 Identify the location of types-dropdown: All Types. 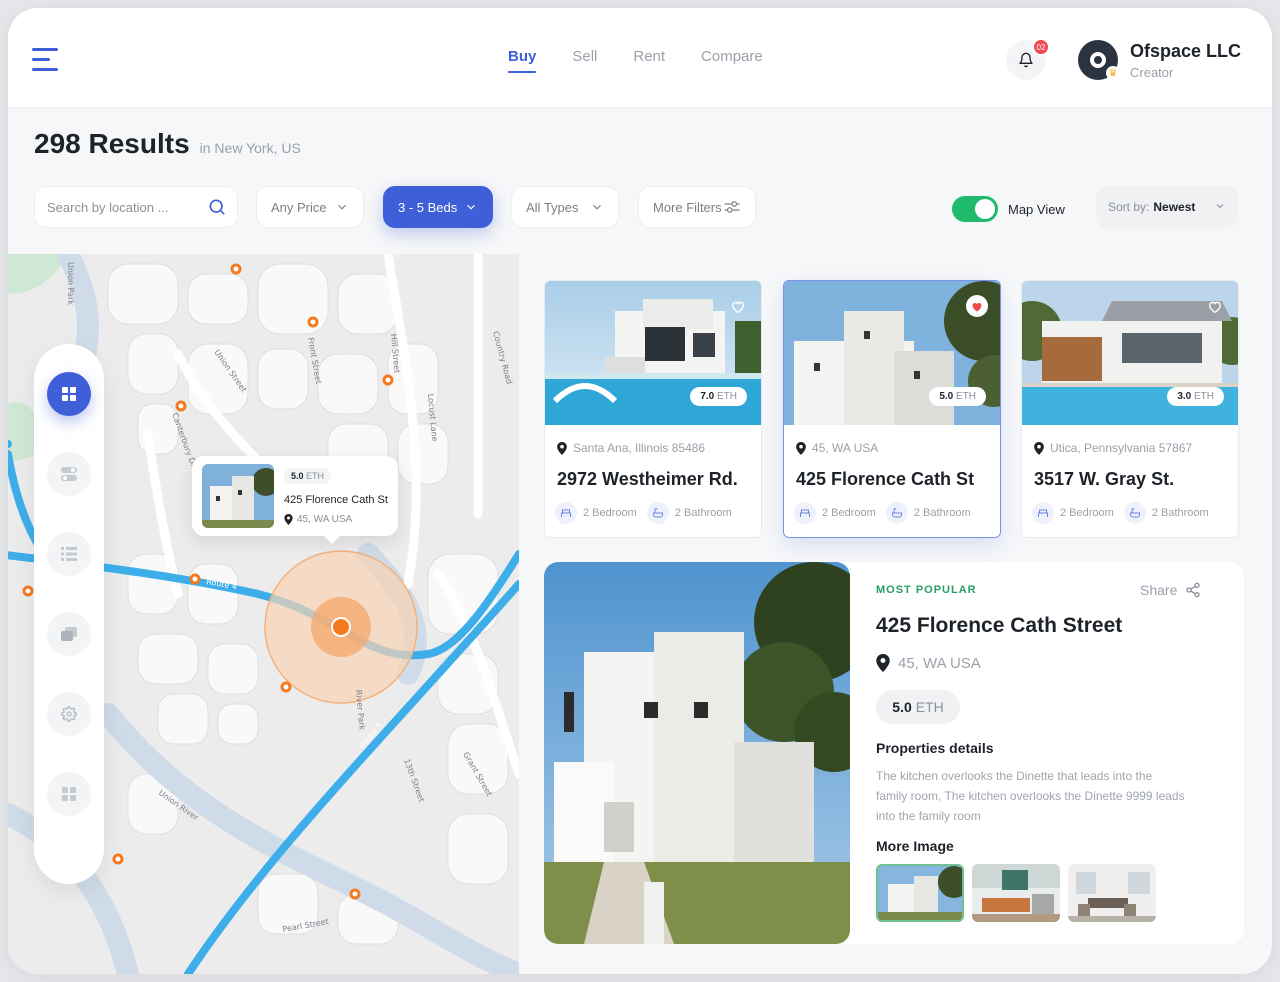
(565, 207).